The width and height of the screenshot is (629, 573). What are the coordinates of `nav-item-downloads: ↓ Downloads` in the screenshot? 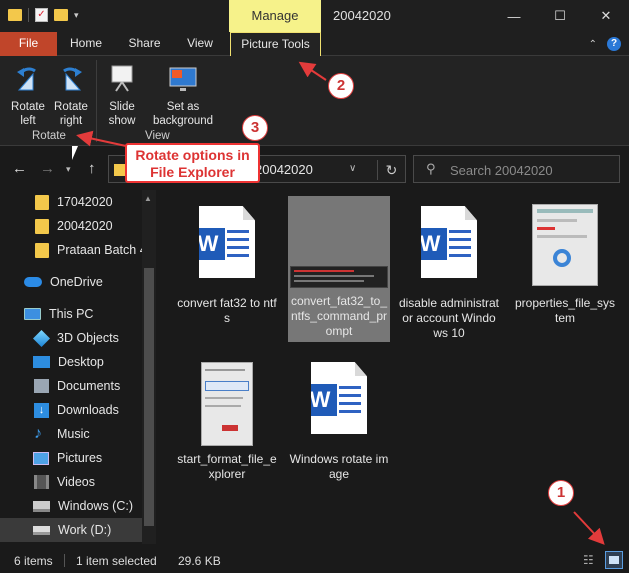 It's located at (71, 410).